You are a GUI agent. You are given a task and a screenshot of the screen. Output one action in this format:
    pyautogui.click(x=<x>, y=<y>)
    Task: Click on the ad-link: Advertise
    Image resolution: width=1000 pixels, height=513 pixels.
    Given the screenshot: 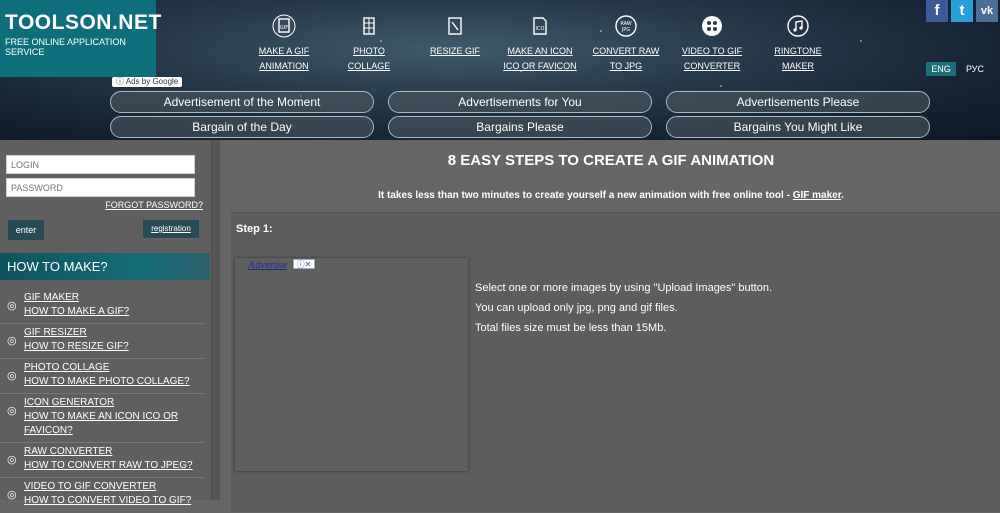 What is the action you would take?
    pyautogui.click(x=267, y=265)
    